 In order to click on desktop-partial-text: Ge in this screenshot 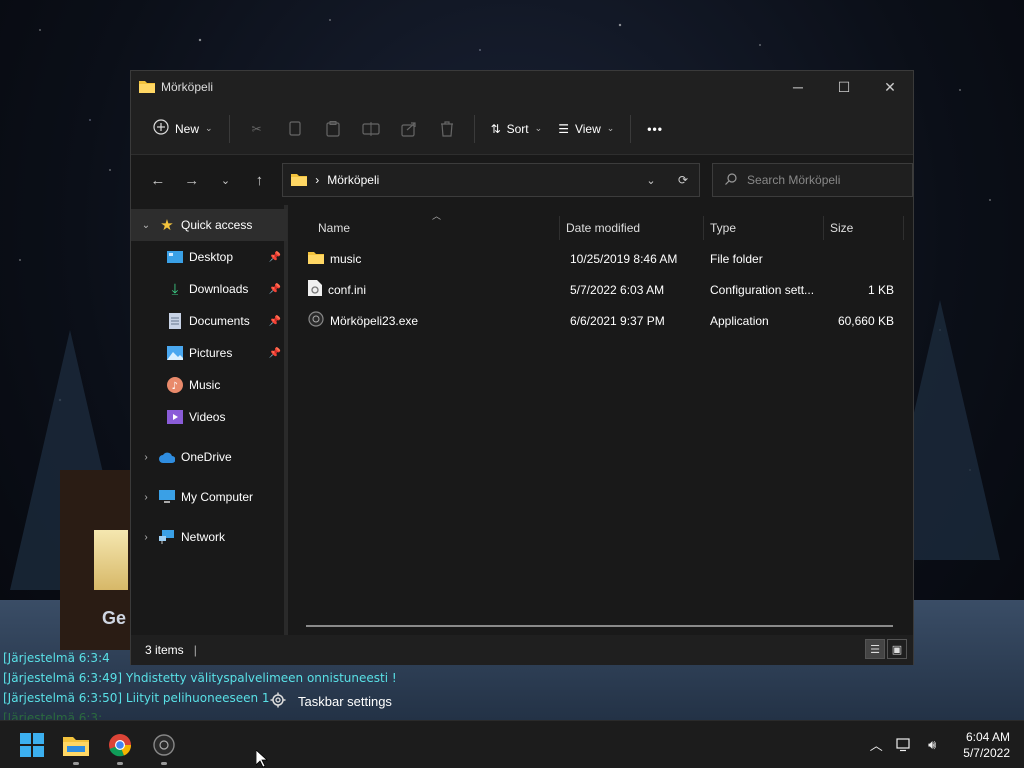, I will do `click(114, 618)`.